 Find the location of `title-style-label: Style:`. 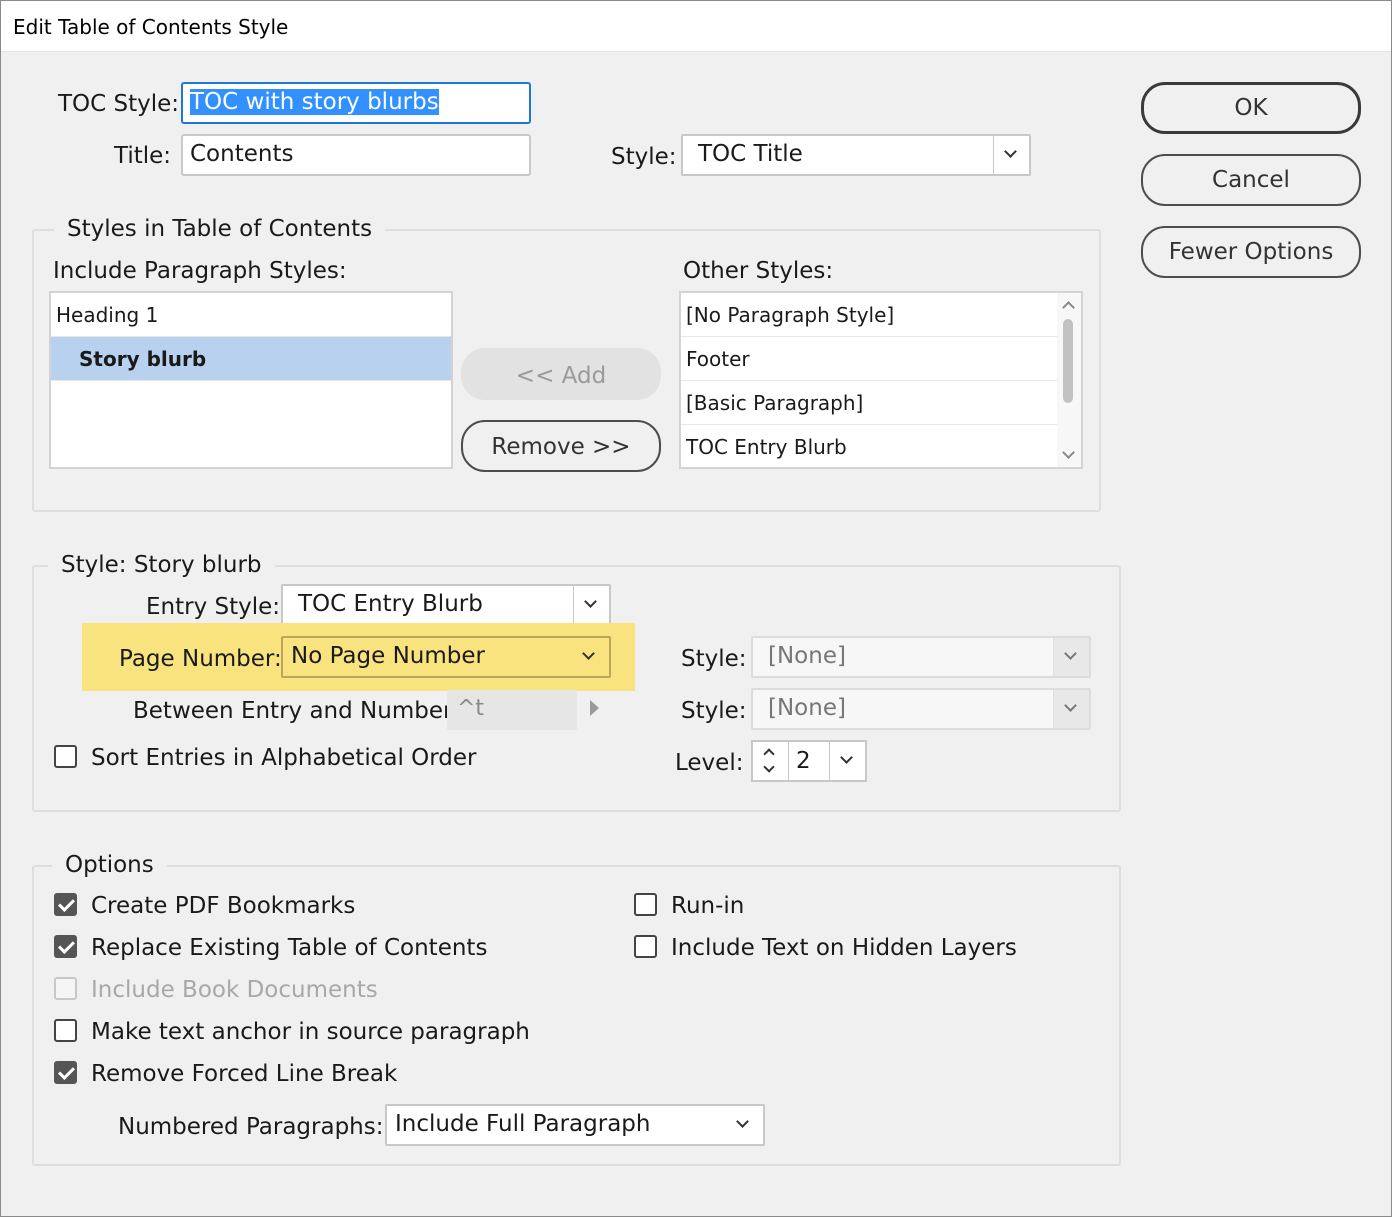

title-style-label: Style: is located at coordinates (644, 157).